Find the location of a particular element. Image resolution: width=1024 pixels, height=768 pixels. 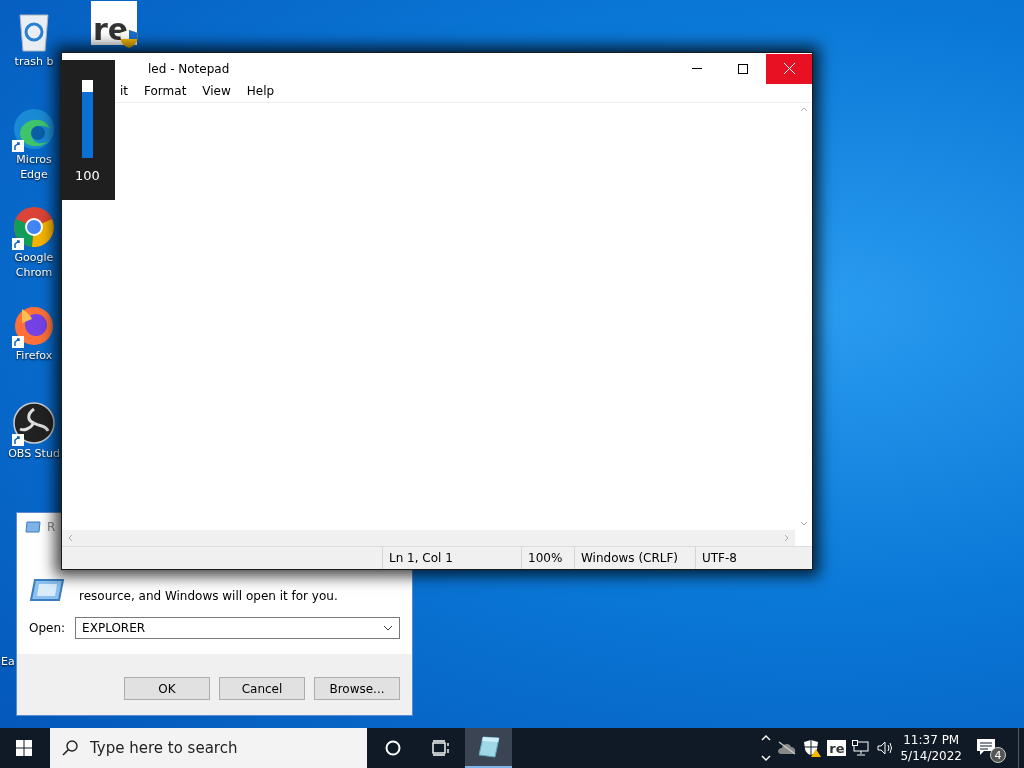

desktop-icon-label: Ea is located at coordinates (8, 661).